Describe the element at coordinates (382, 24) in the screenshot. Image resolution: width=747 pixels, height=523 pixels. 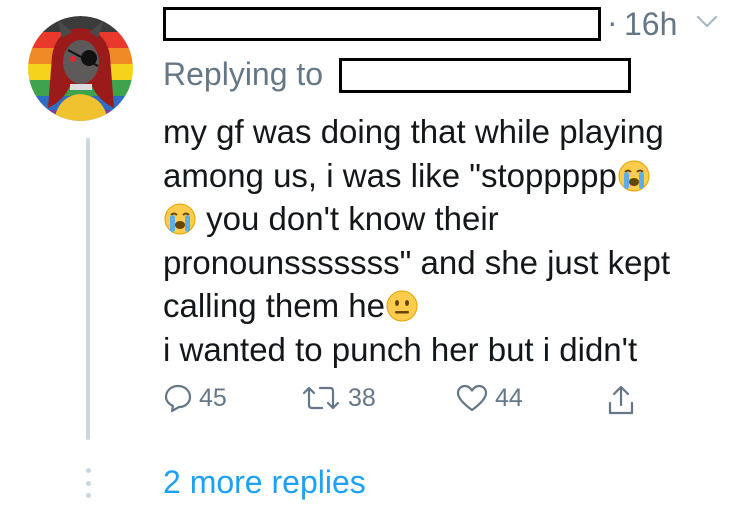
I see `redacted-display-name` at that location.